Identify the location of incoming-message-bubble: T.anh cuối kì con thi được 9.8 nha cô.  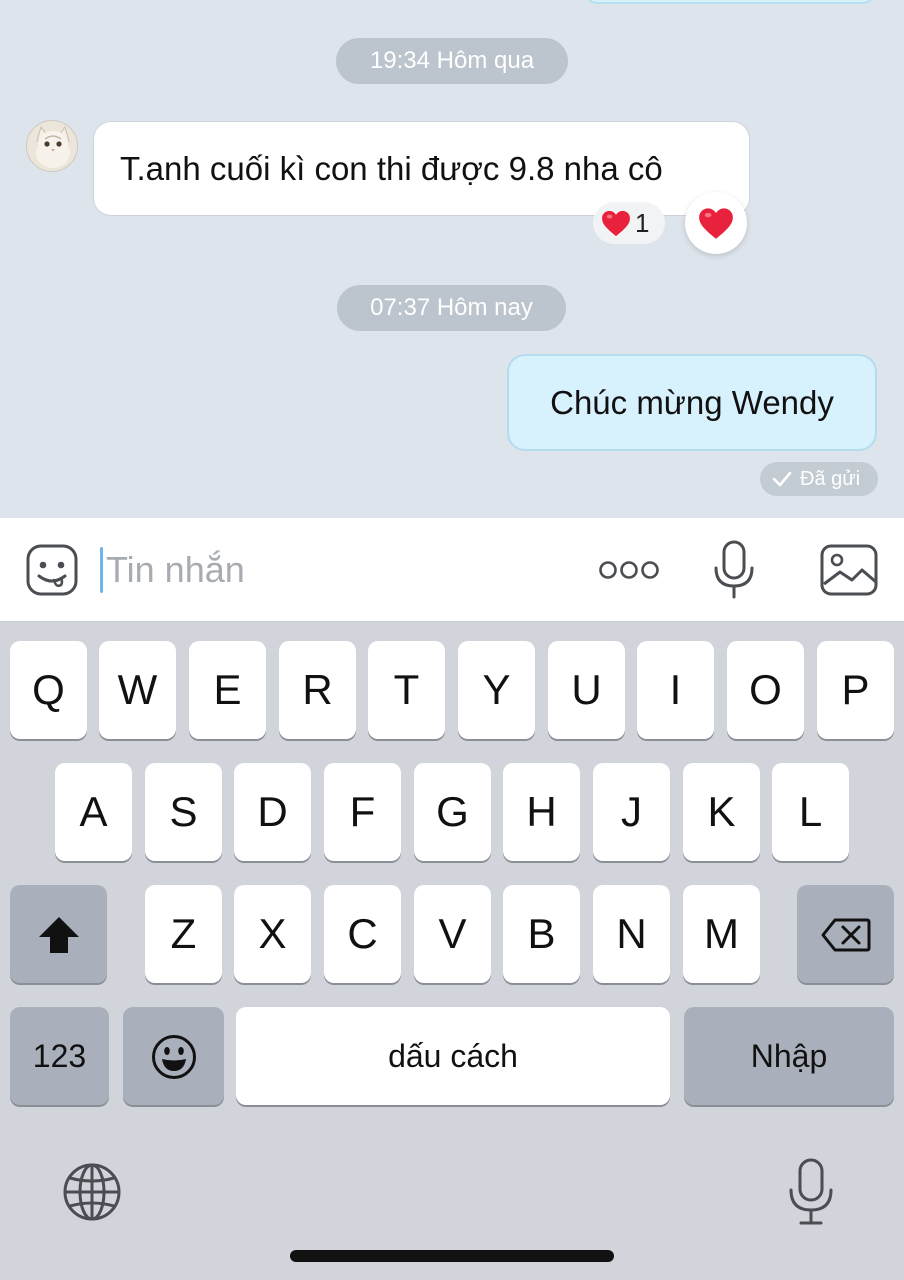
(421, 168).